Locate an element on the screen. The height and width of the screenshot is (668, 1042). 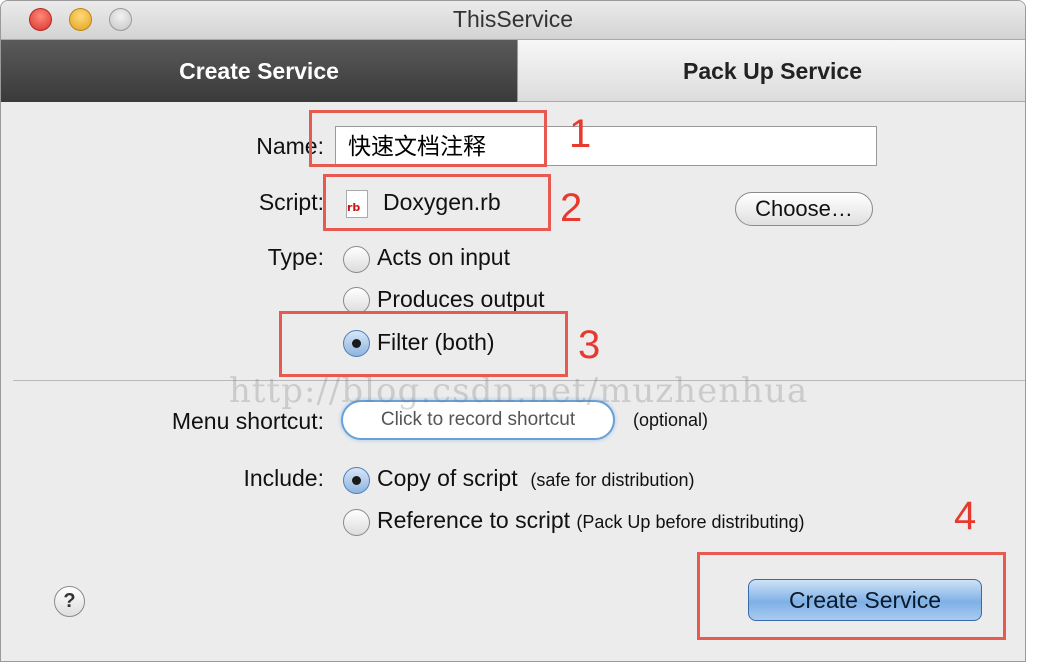
include-copy-note: (safe for distribution) is located at coordinates (612, 480).